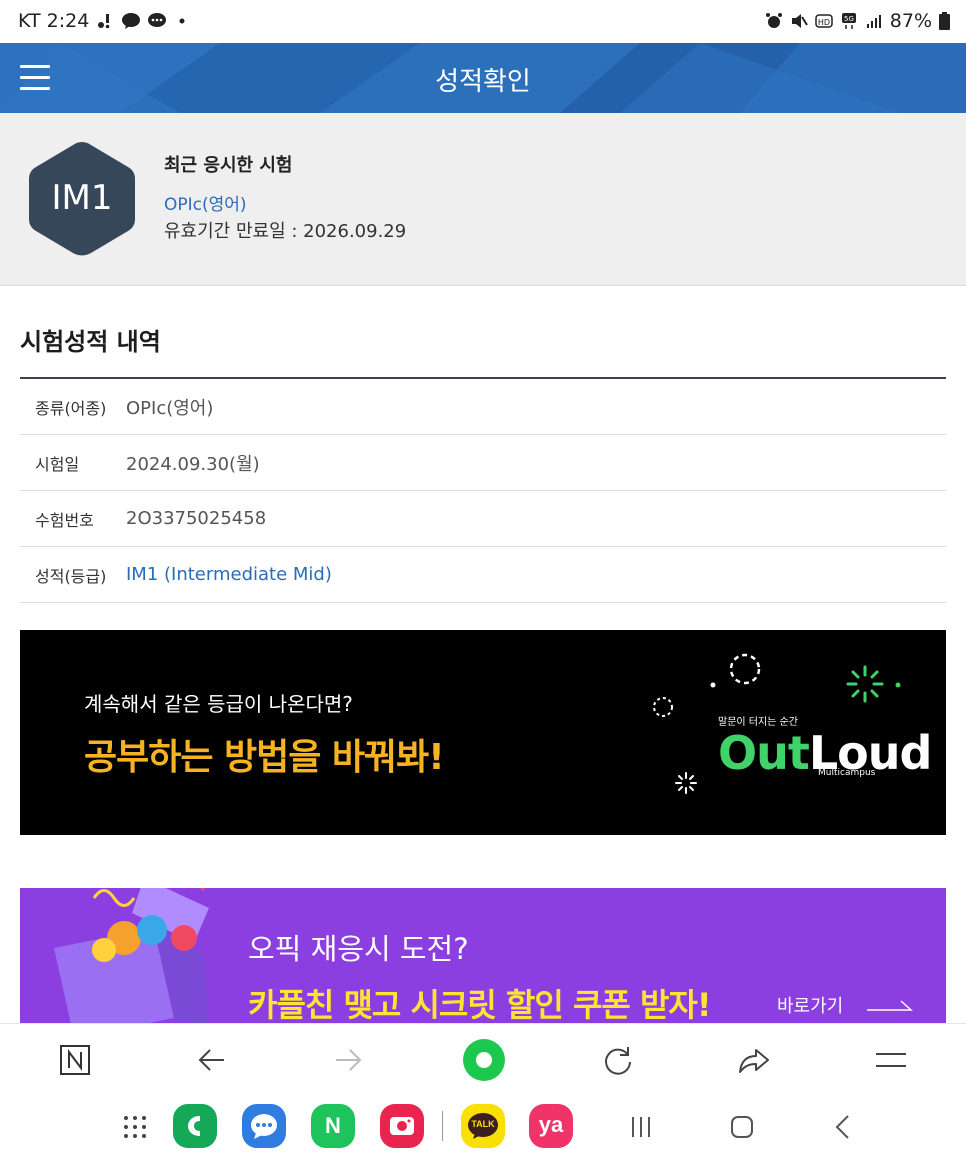 The height and width of the screenshot is (1160, 966). I want to click on status-right: HD 5G 87%, so click(857, 21).